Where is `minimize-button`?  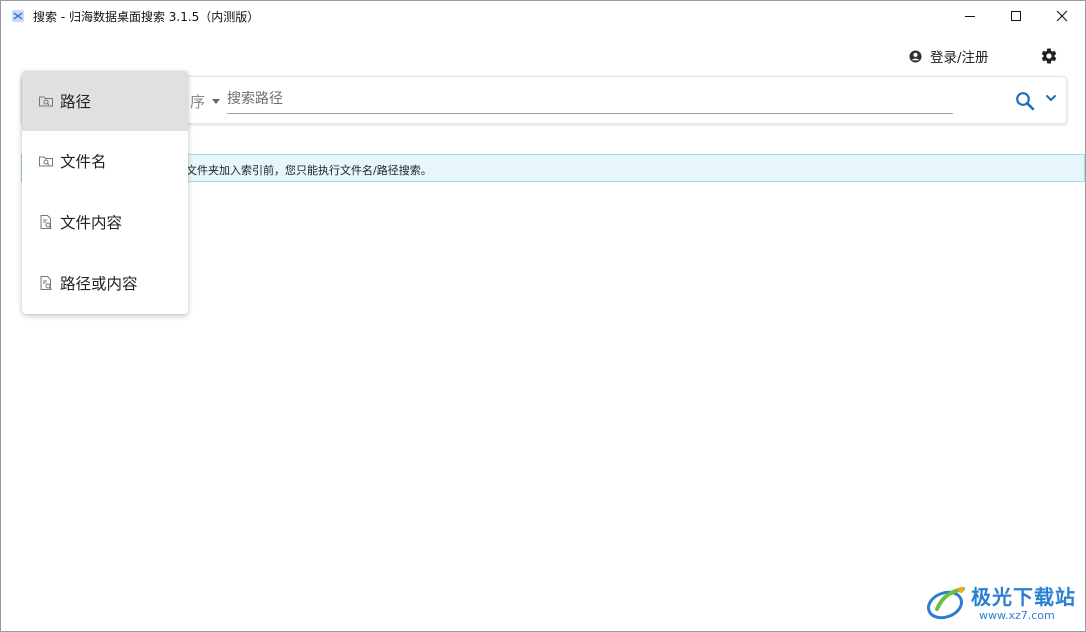
minimize-button is located at coordinates (970, 16).